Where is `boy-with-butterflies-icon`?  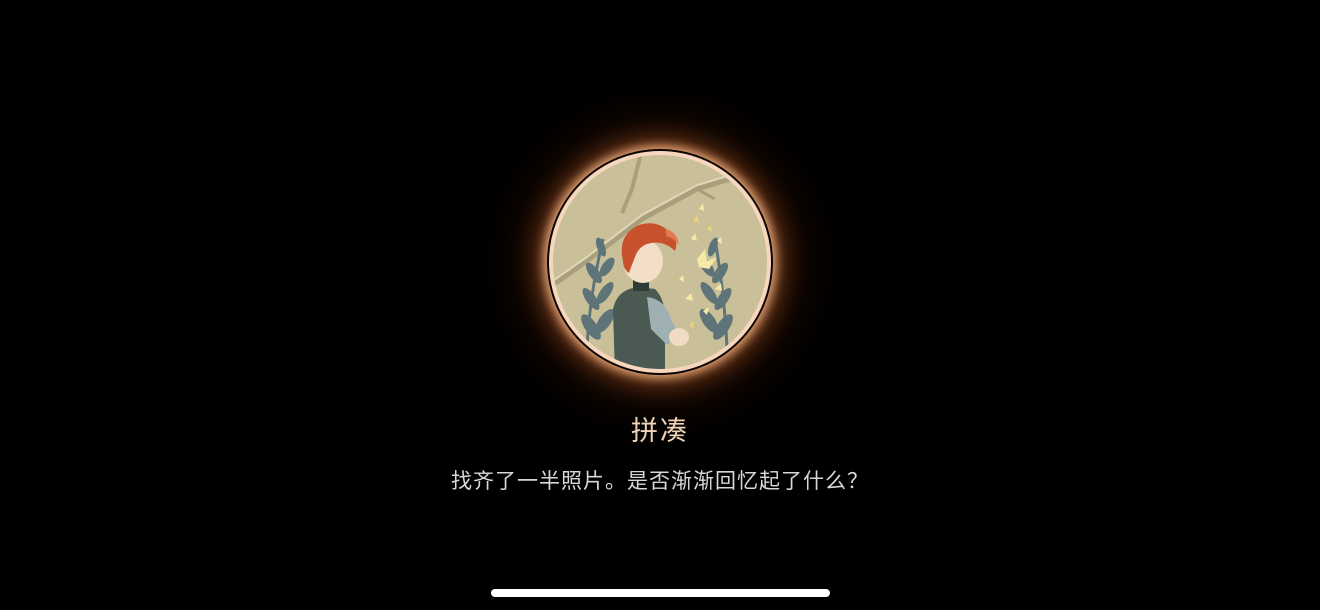
boy-with-butterflies-icon is located at coordinates (660, 262).